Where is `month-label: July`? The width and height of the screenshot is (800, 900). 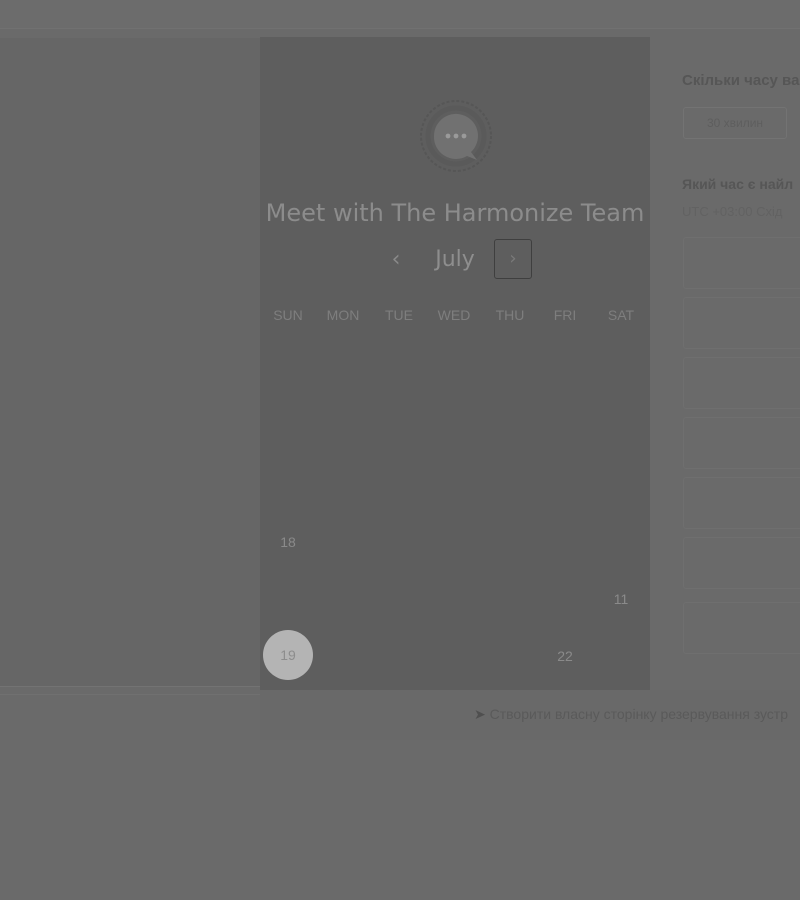
month-label: July is located at coordinates (455, 259).